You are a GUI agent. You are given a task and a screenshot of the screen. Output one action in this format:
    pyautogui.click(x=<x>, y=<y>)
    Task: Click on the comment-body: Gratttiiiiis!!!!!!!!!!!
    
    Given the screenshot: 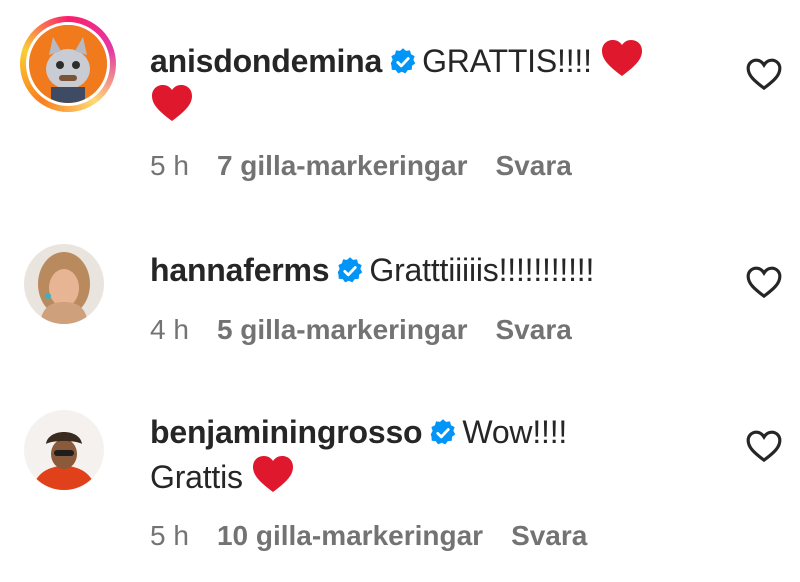 What is the action you would take?
    pyautogui.click(x=482, y=270)
    